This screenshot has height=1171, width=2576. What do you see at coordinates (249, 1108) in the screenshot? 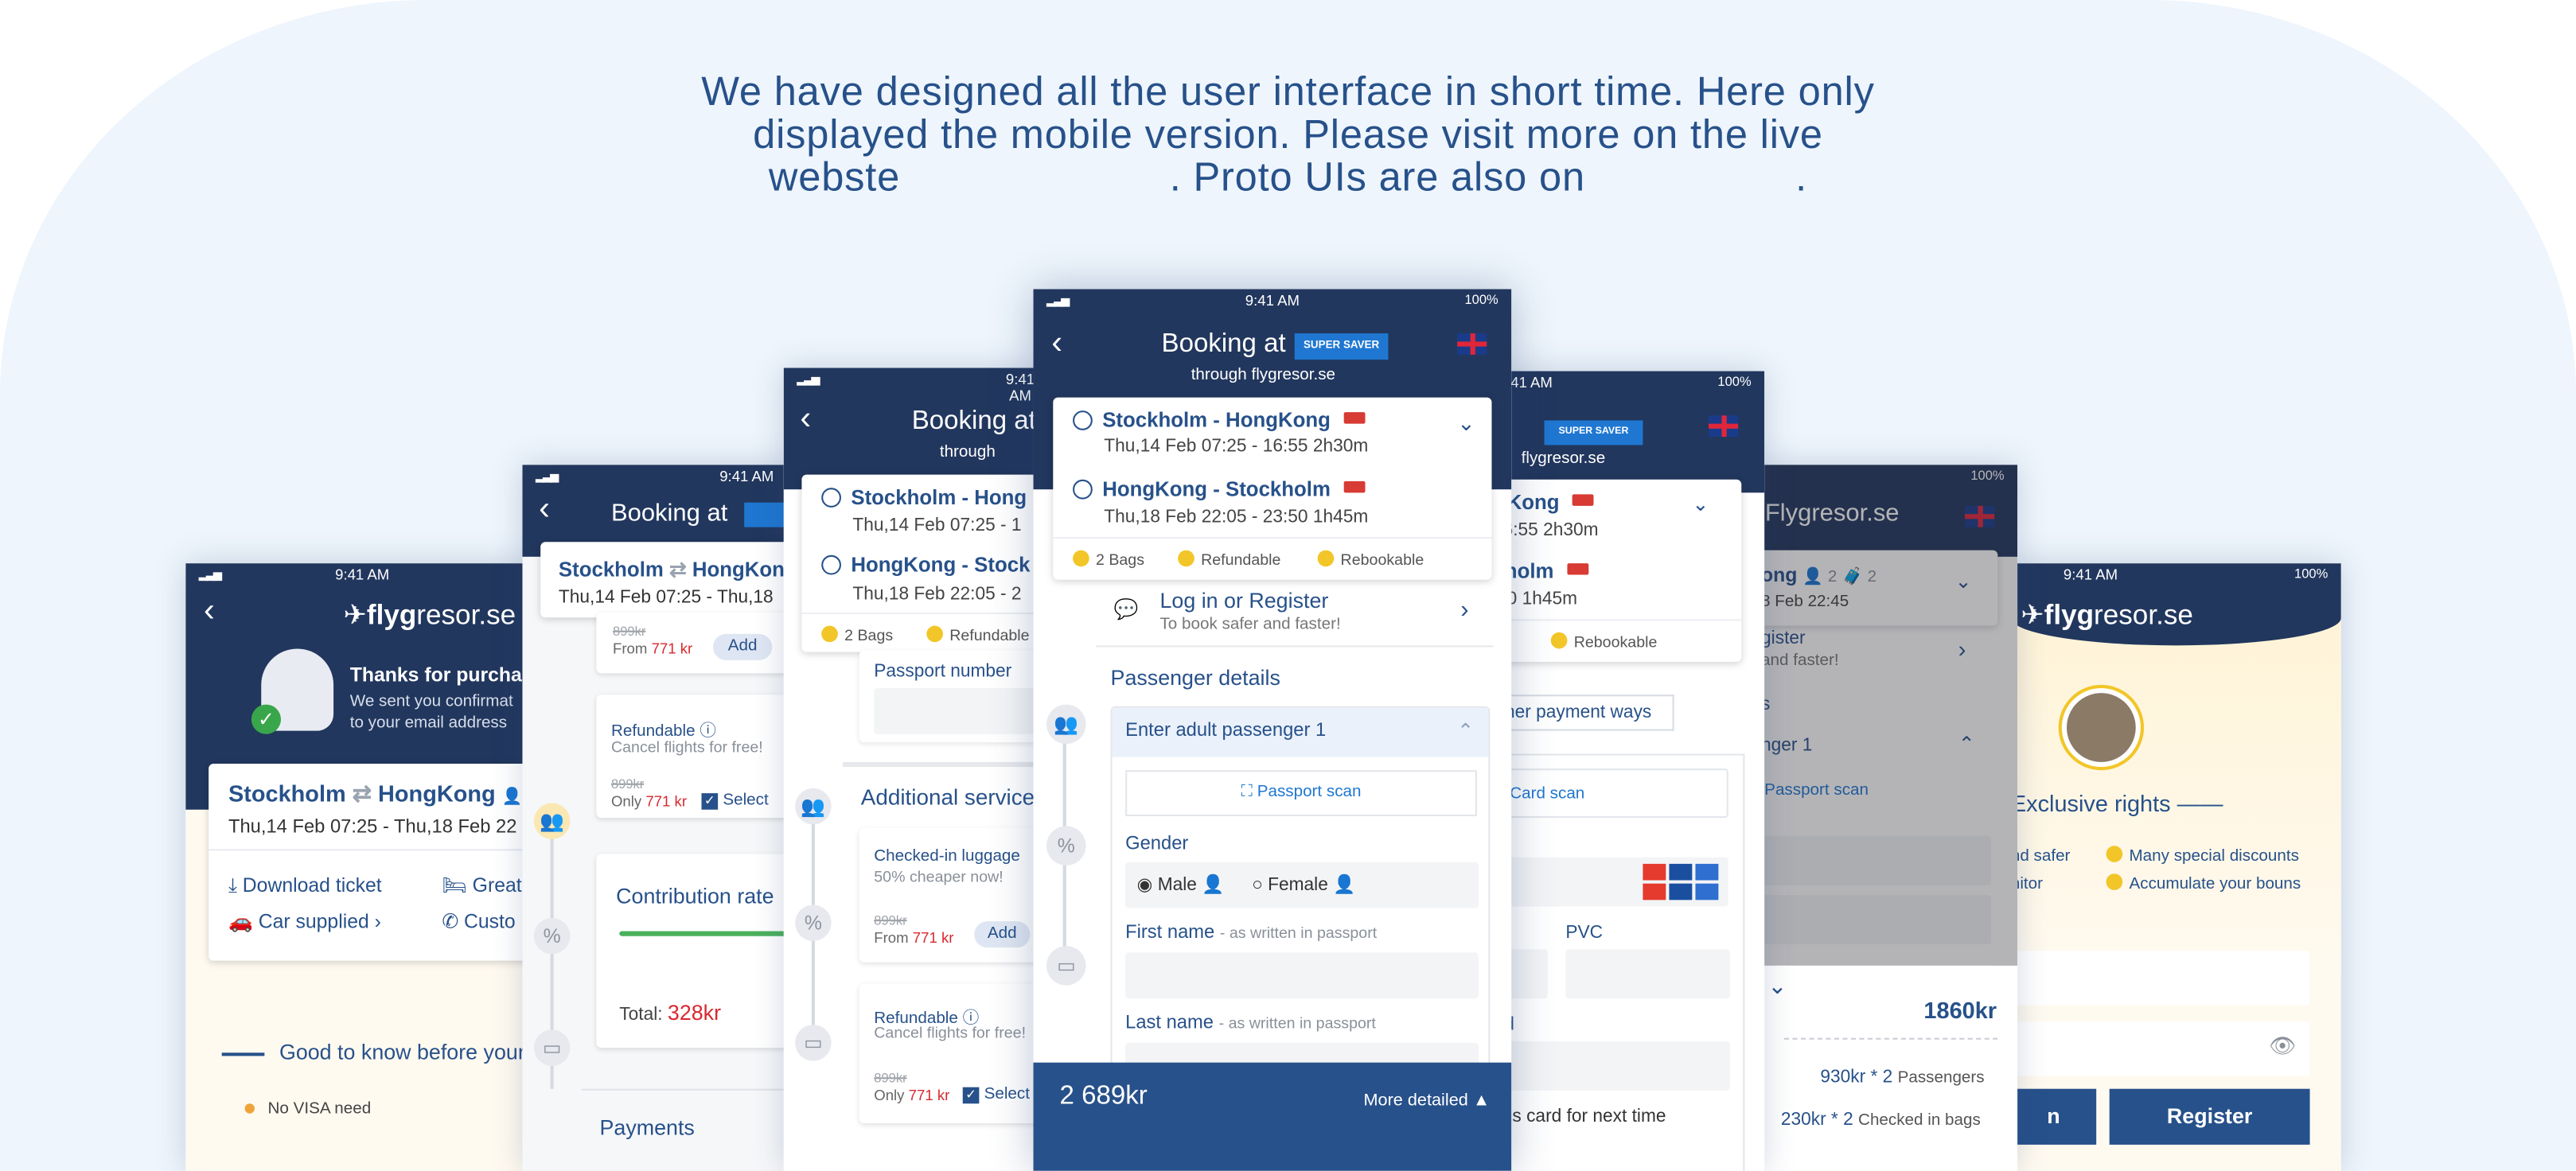
I see `bullet-icon` at bounding box center [249, 1108].